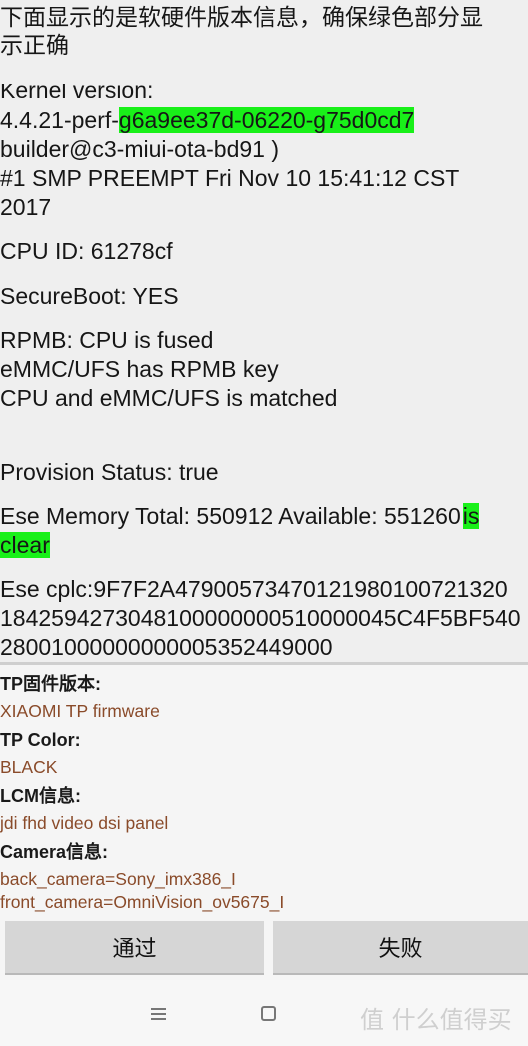 Image resolution: width=528 pixels, height=1046 pixels. Describe the element at coordinates (107, 340) in the screenshot. I see `rpmb-line: RPMB: CPU is fused` at that location.